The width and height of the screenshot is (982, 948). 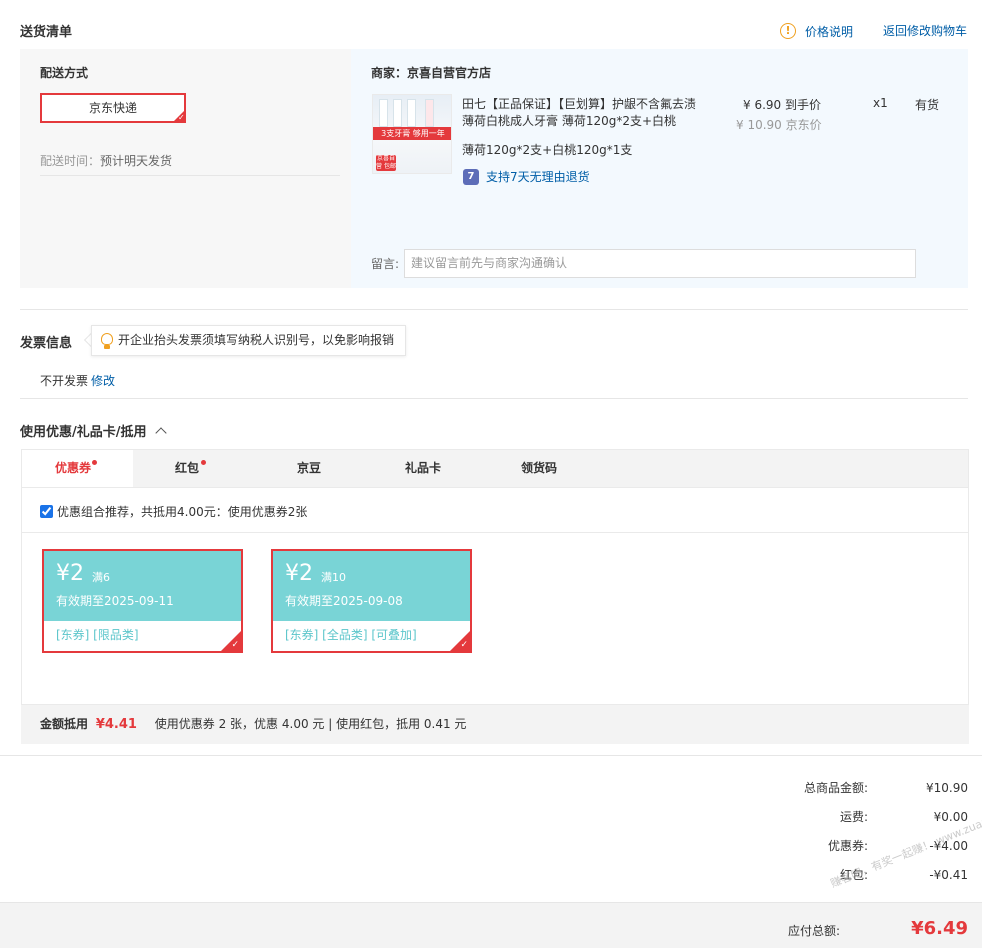 I want to click on product-title-line1: 田七【正品保证】【巨划算】护龈不含氟去渍, so click(x=579, y=104).